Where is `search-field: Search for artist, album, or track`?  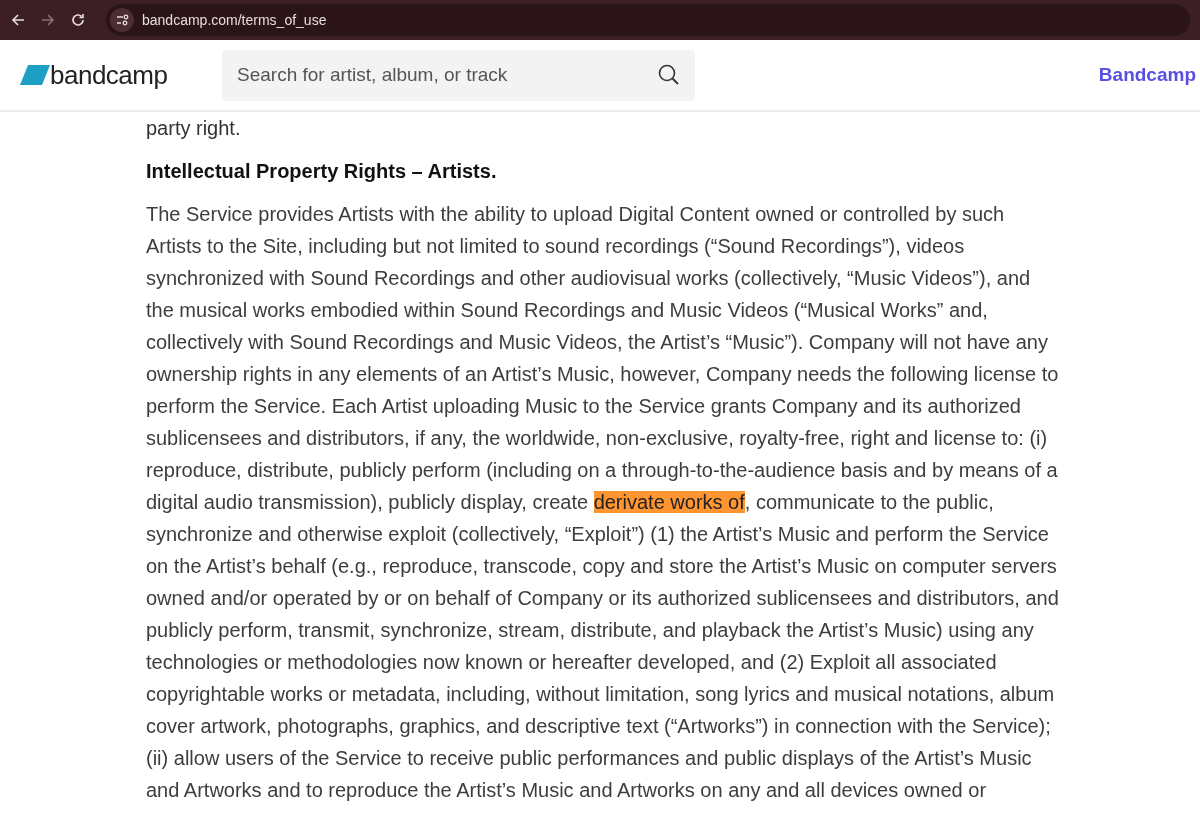
search-field: Search for artist, album, or track is located at coordinates (458, 75).